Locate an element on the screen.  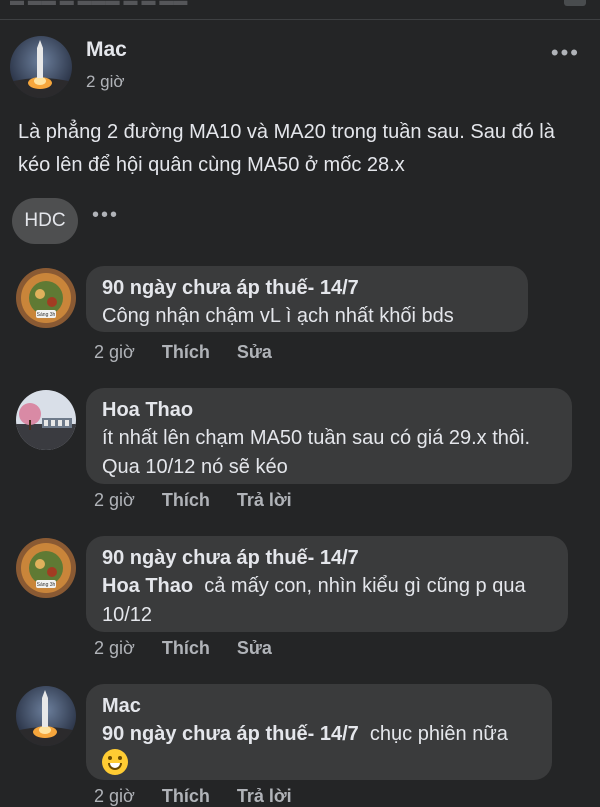
tag-chip: HDC is located at coordinates (45, 221).